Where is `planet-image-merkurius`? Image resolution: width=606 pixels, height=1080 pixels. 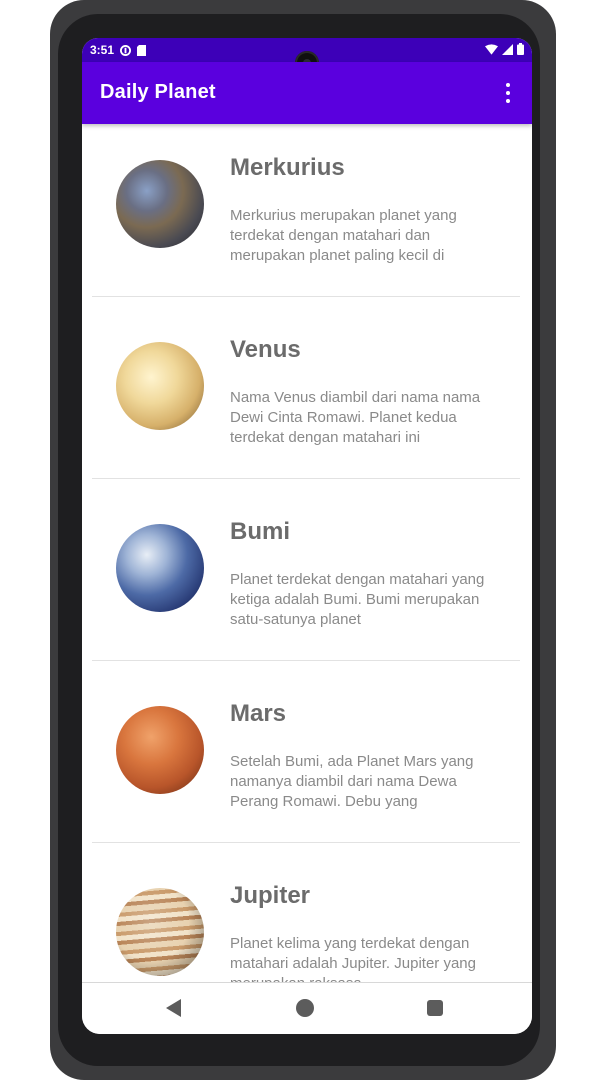 planet-image-merkurius is located at coordinates (160, 204).